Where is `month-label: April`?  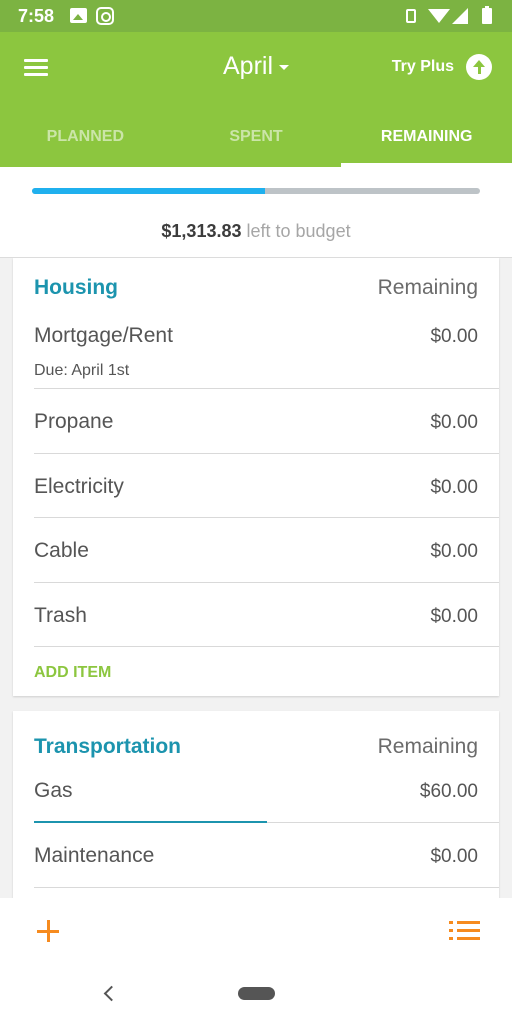 month-label: April is located at coordinates (247, 66).